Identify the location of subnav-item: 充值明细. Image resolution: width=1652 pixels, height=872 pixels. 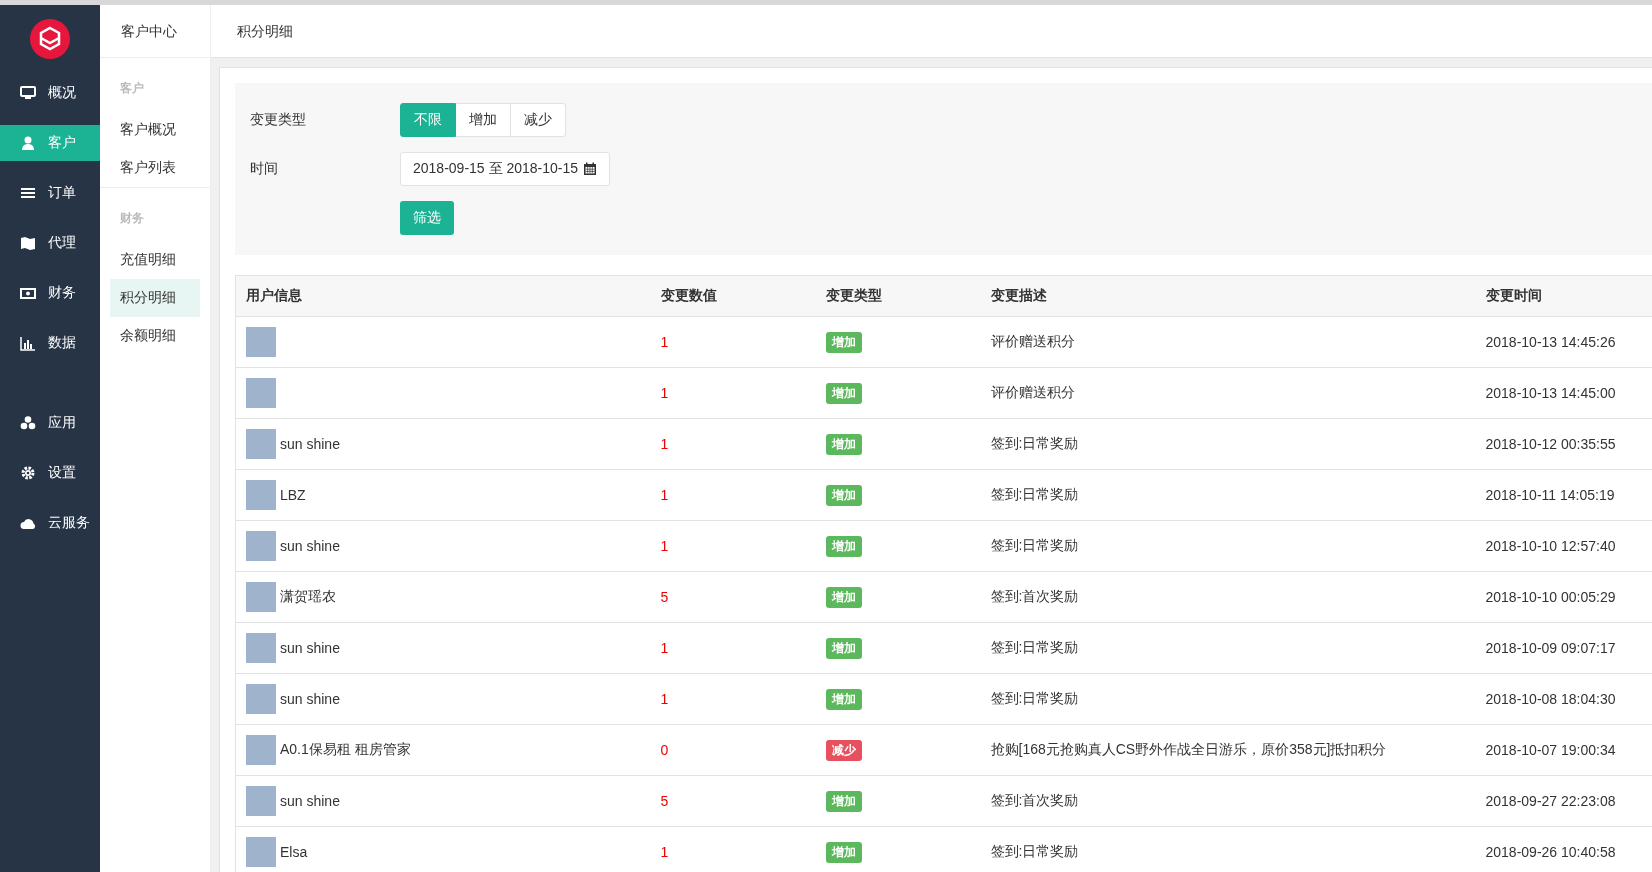
(155, 260).